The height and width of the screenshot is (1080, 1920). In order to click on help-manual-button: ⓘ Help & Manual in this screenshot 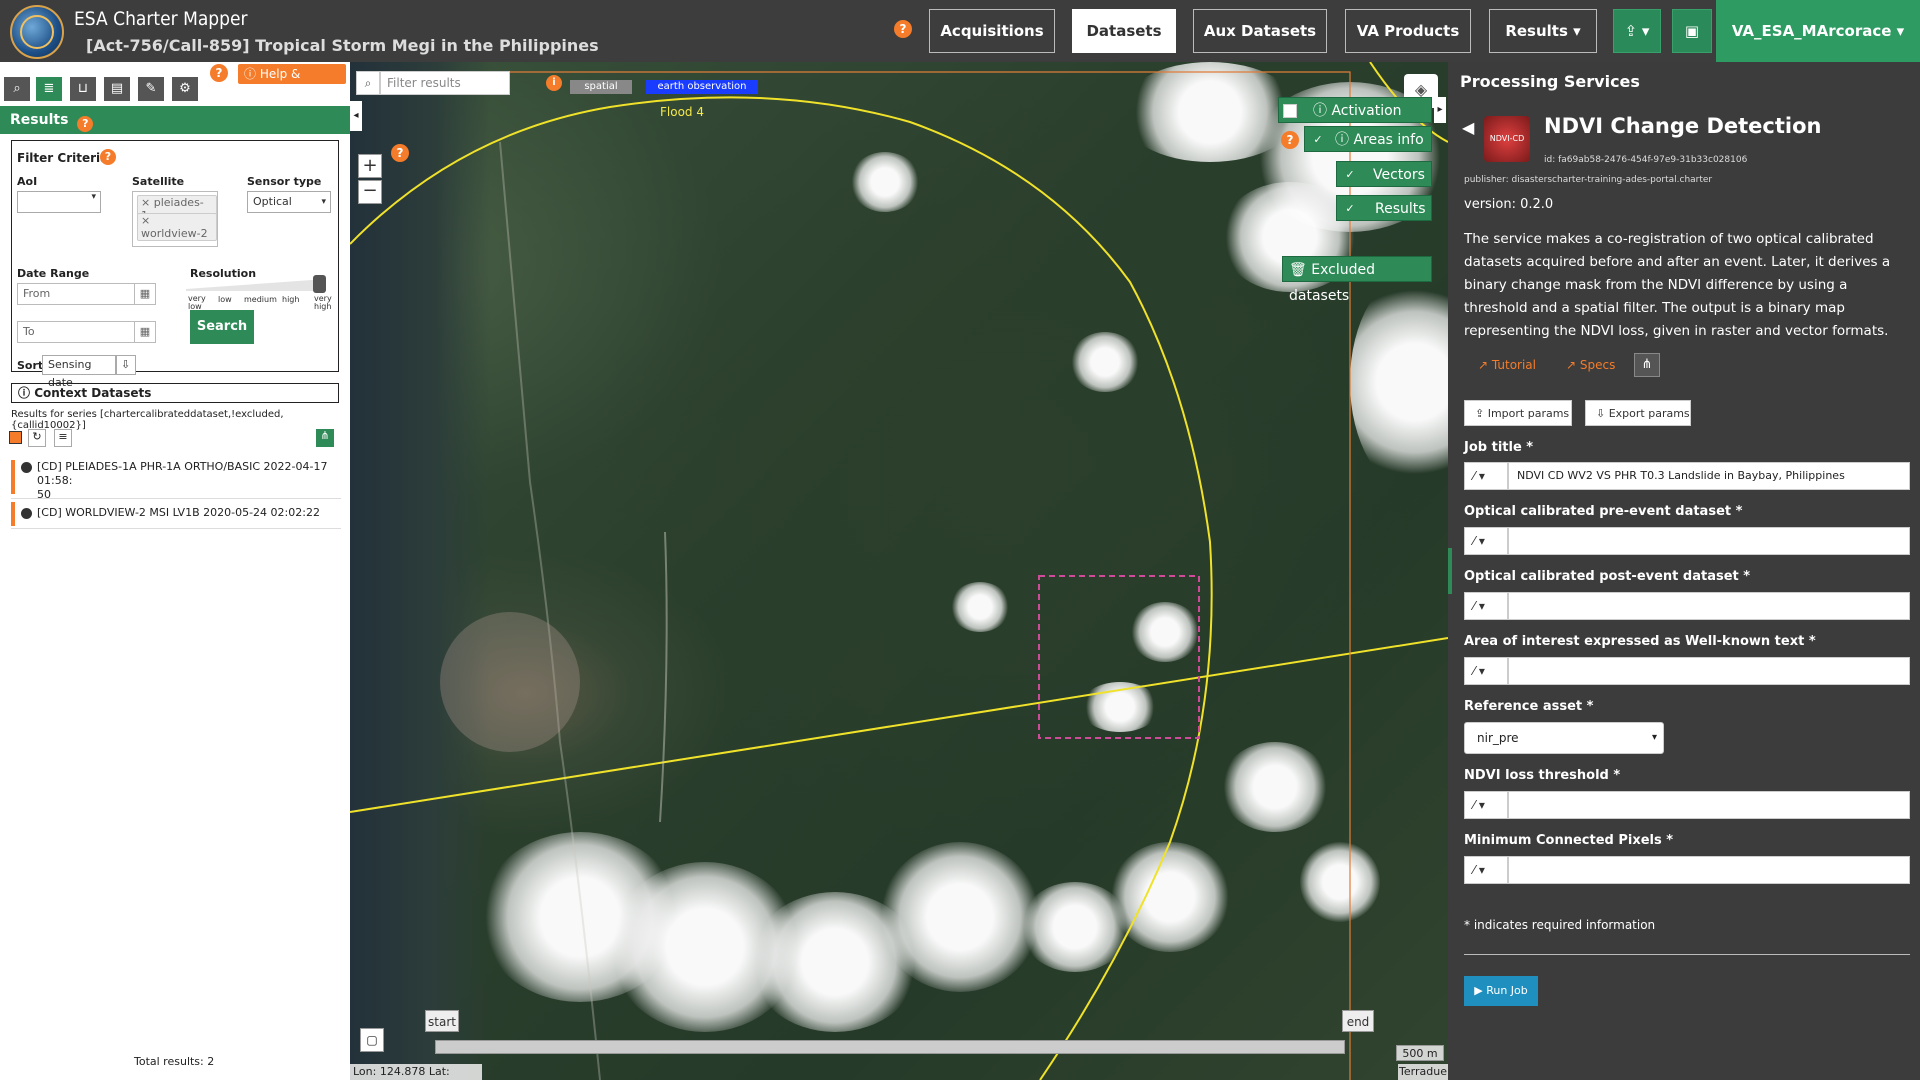, I will do `click(292, 82)`.